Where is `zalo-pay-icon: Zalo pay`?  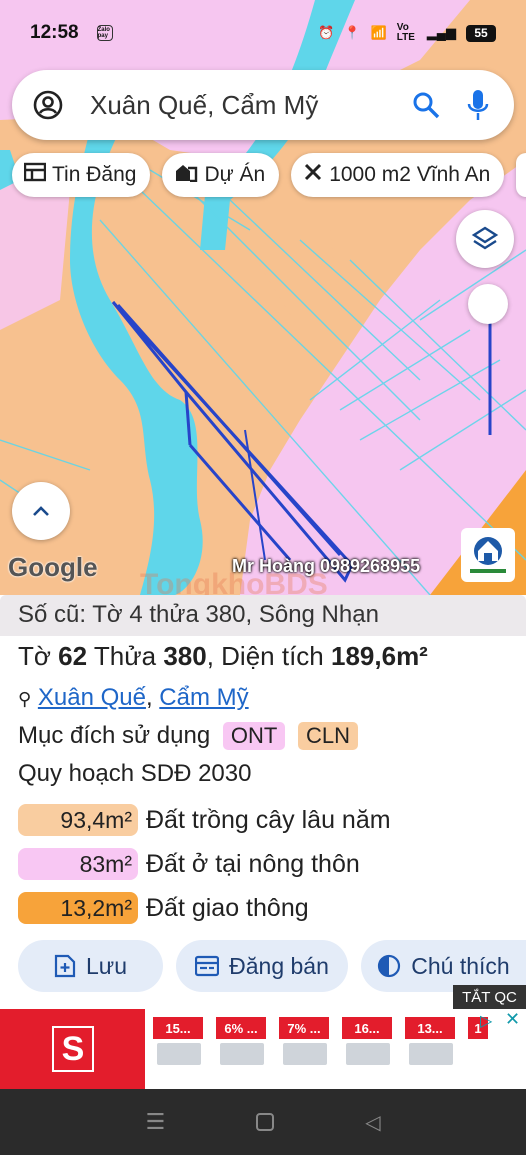
zalo-pay-icon: Zalo pay is located at coordinates (104, 33).